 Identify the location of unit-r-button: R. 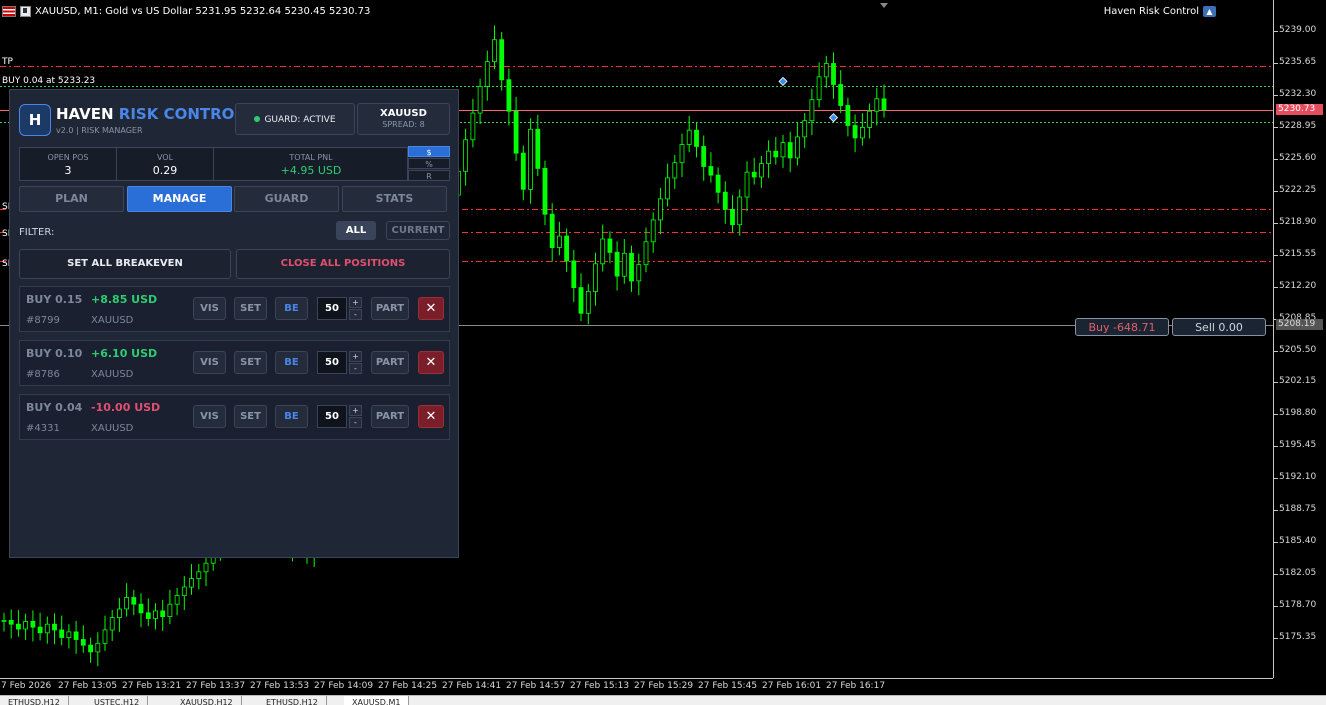
(429, 175).